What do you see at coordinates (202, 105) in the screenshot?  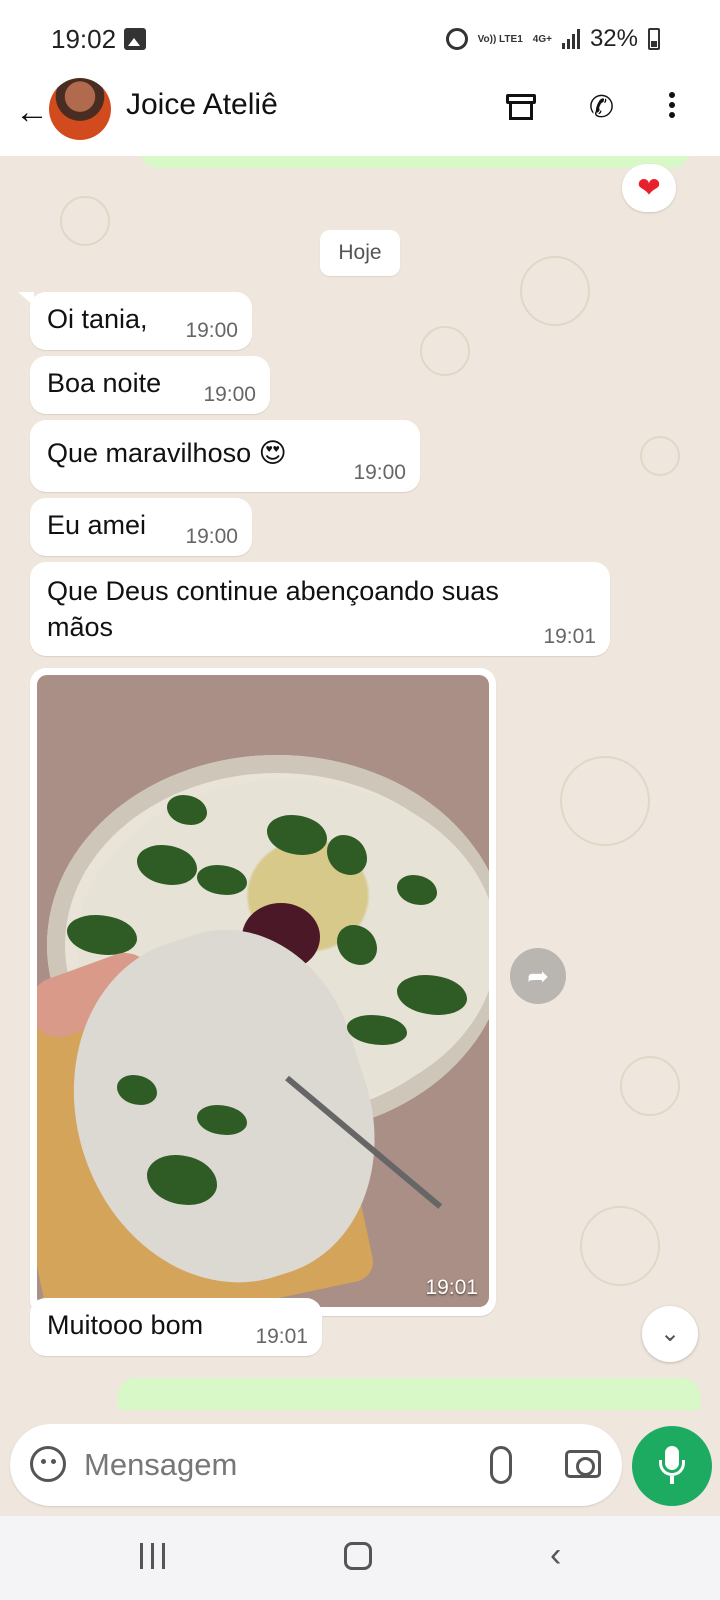 I see `contact-name: Joice Ateliê` at bounding box center [202, 105].